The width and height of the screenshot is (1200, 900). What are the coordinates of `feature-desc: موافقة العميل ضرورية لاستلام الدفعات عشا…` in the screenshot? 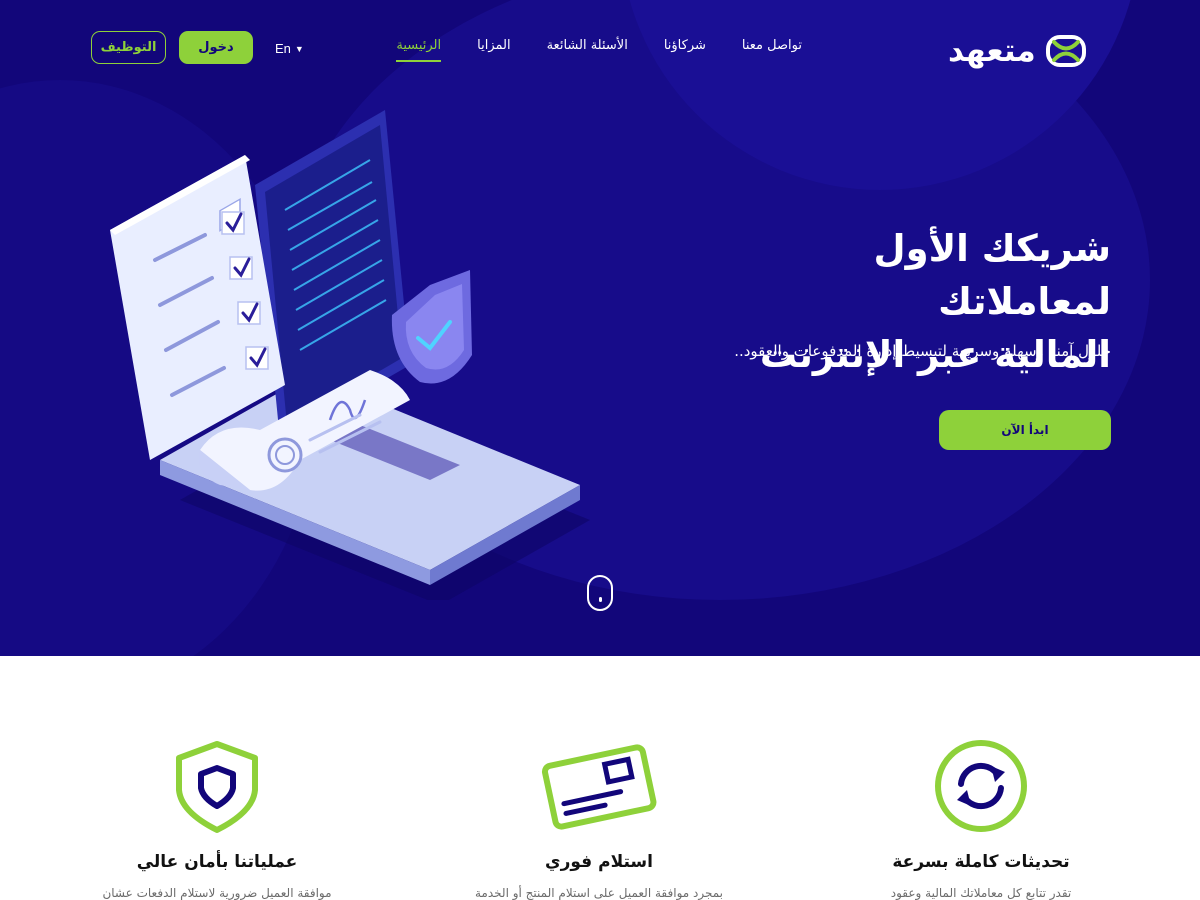 It's located at (217, 893).